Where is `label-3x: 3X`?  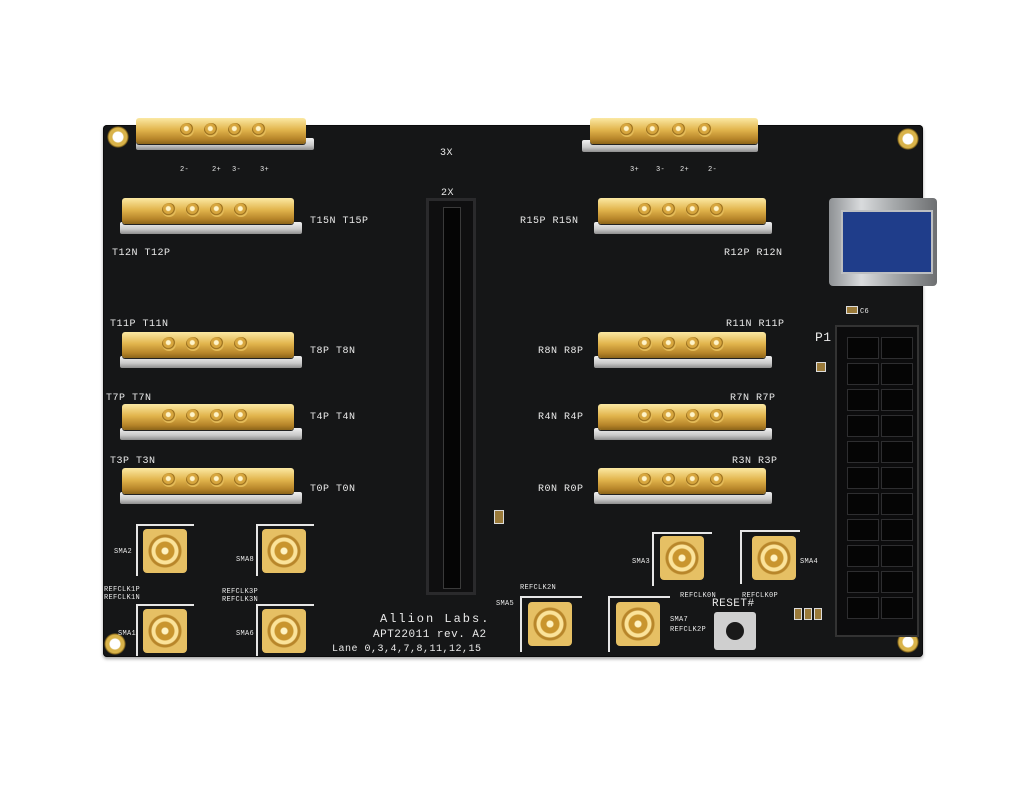 label-3x: 3X is located at coordinates (447, 153).